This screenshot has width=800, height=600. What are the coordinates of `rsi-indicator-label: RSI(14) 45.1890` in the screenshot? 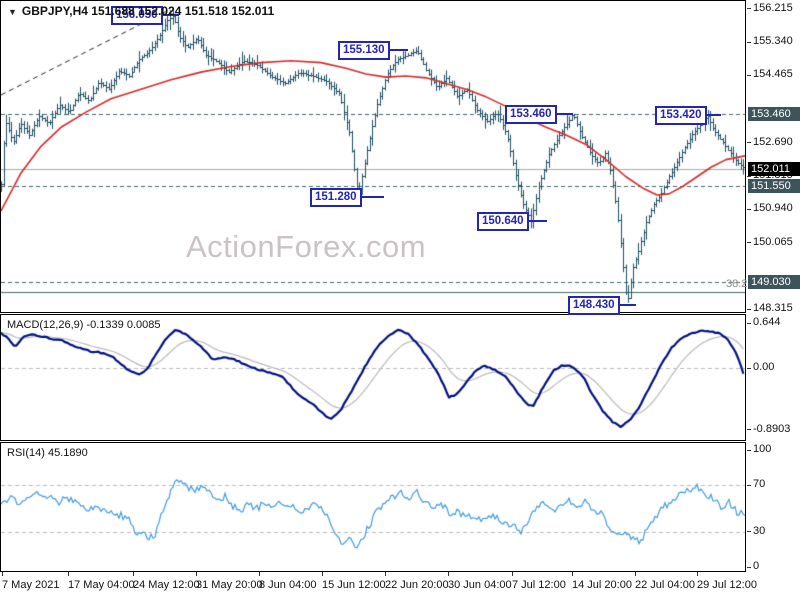 It's located at (47, 453).